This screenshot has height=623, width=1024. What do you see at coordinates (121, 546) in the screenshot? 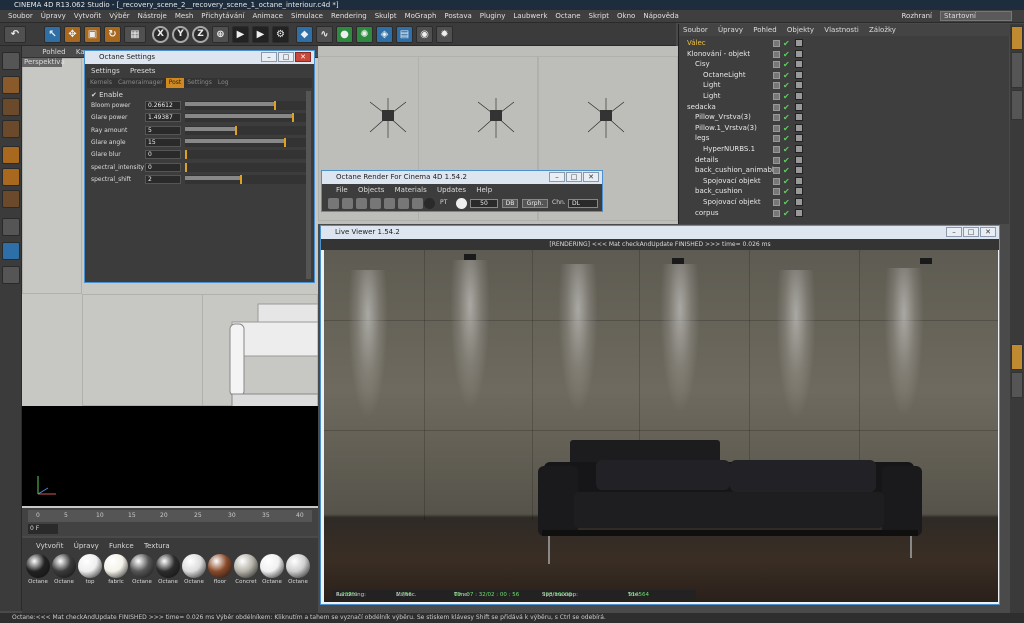
I see `mat-menu-function: Funkce` at bounding box center [121, 546].